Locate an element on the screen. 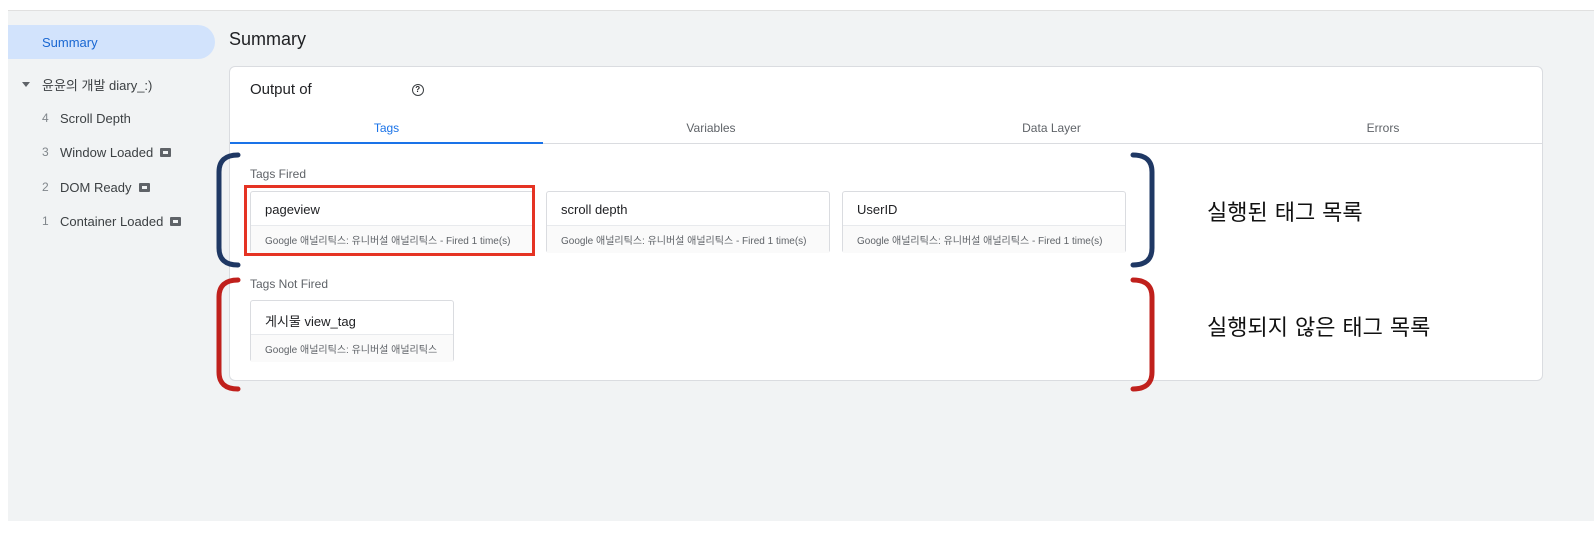 Image resolution: width=1594 pixels, height=538 pixels. event-label: Container Loaded is located at coordinates (112, 221).